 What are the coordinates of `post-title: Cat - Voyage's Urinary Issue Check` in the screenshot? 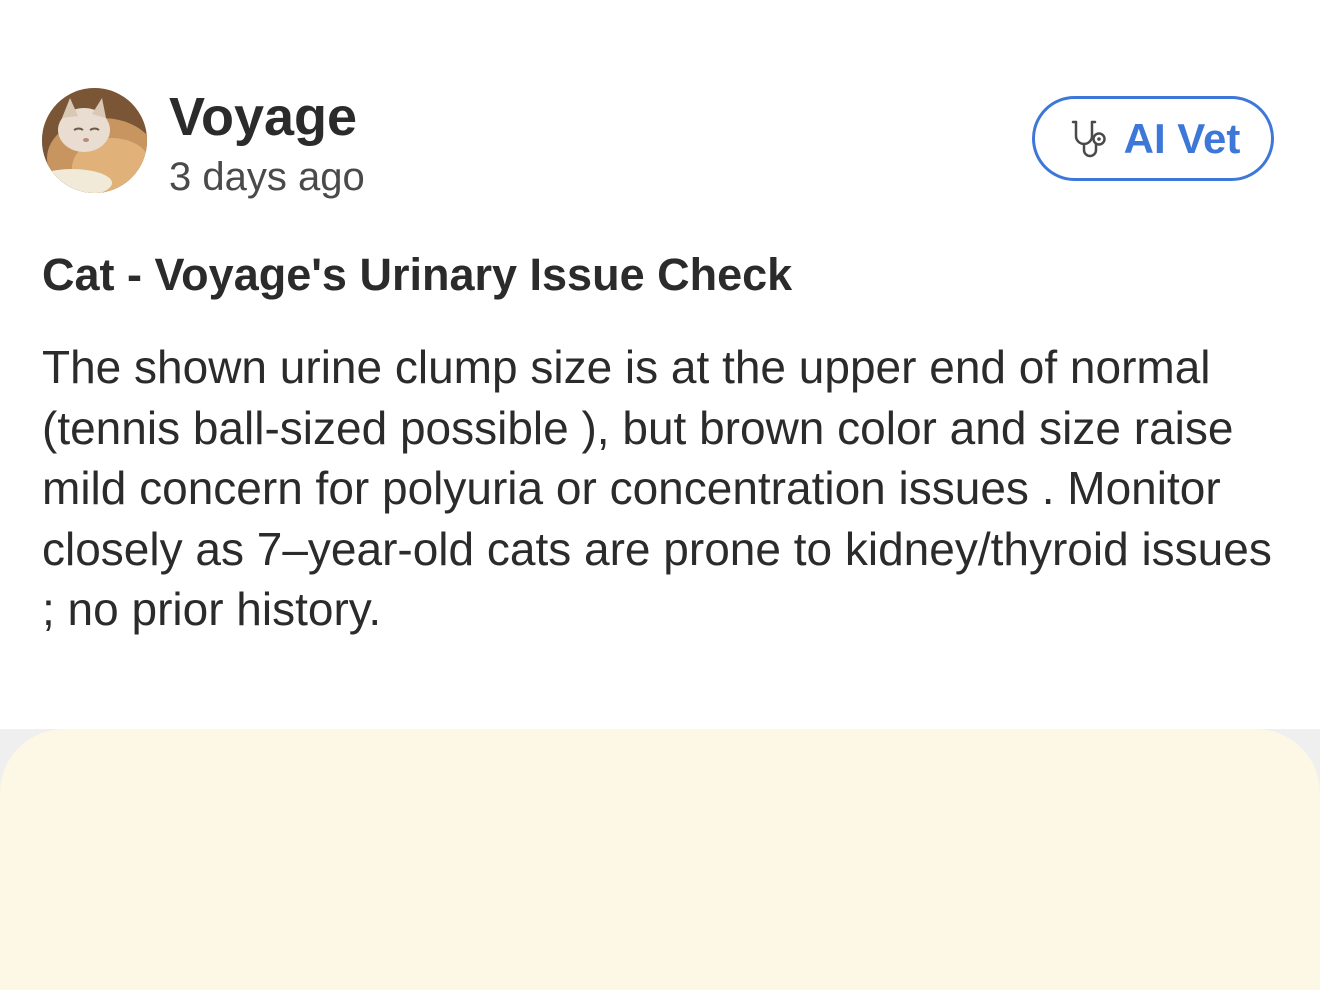 It's located at (417, 274).